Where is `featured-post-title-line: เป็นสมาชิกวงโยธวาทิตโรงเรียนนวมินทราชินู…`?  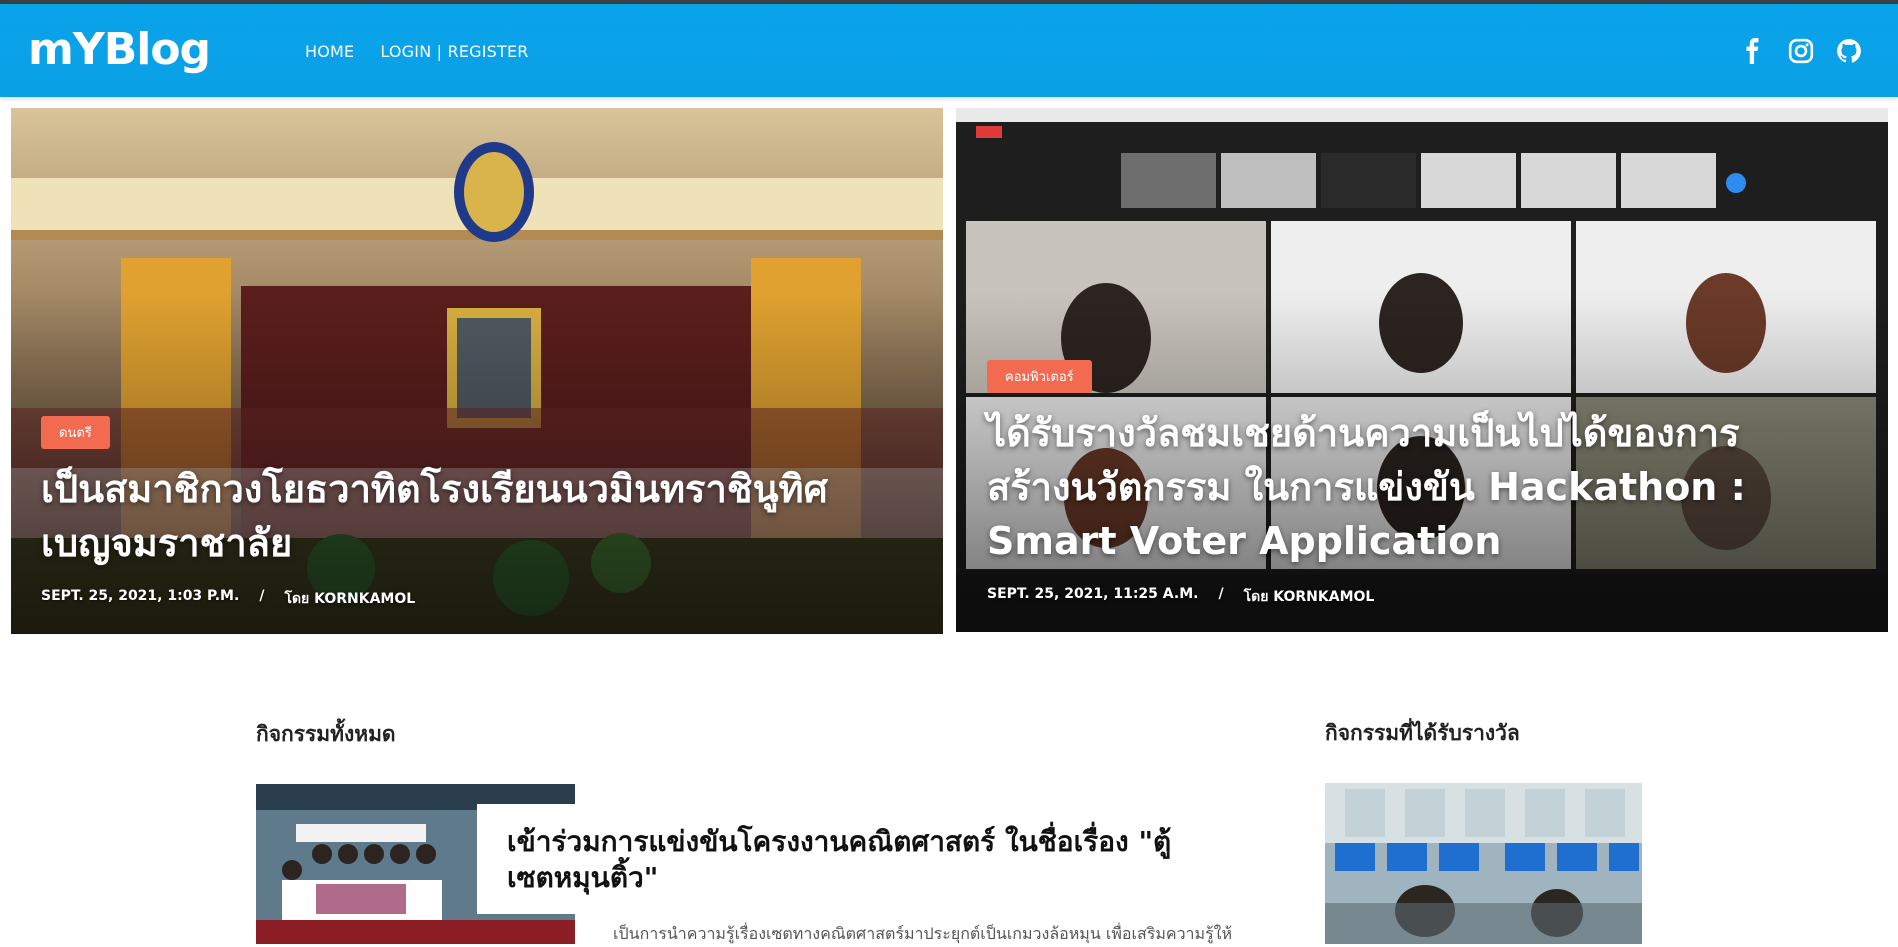
featured-post-title-line: เป็นสมาชิกวงโยธวาทิตโรงเรียนนวมินทราชินู… is located at coordinates (434, 489).